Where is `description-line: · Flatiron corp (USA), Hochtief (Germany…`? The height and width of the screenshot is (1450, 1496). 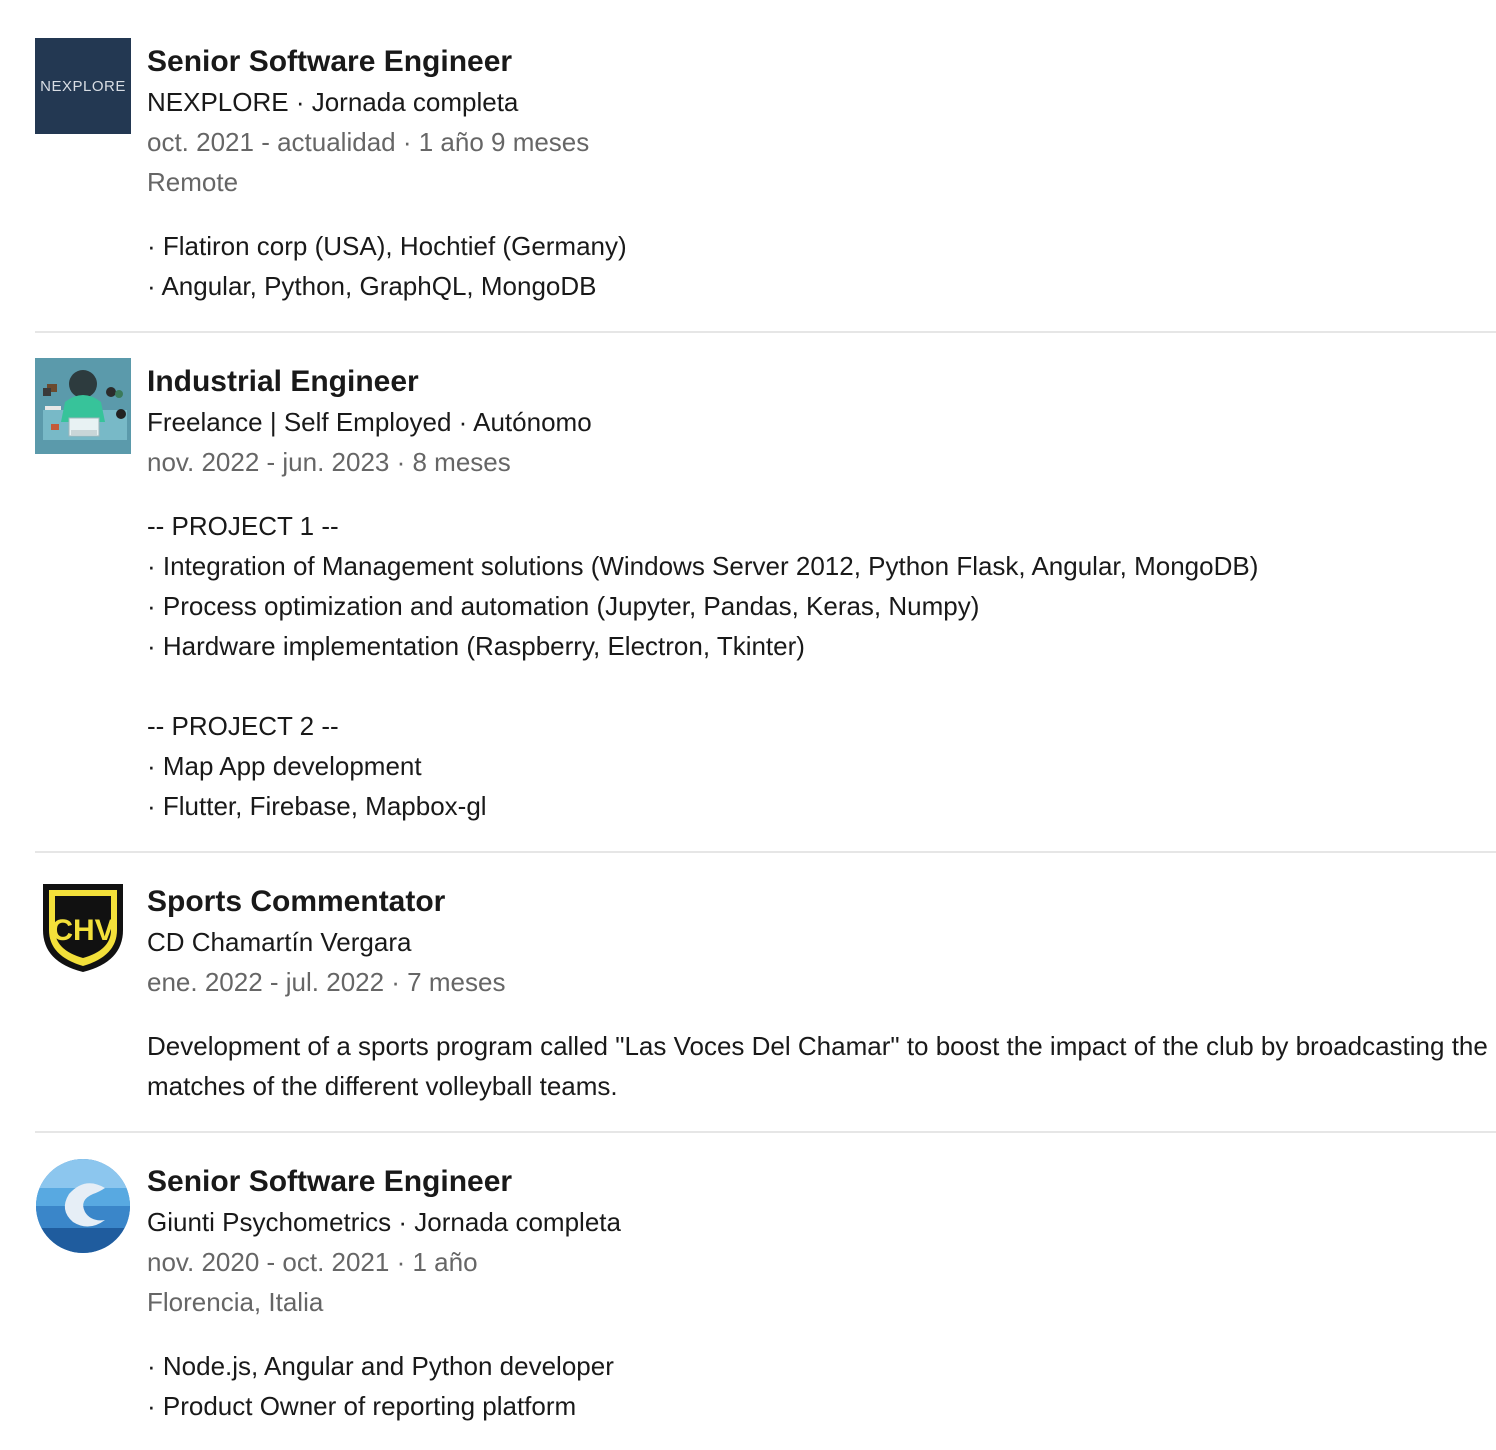
description-line: · Flatiron corp (USA), Hochtief (Germany… is located at coordinates (387, 246).